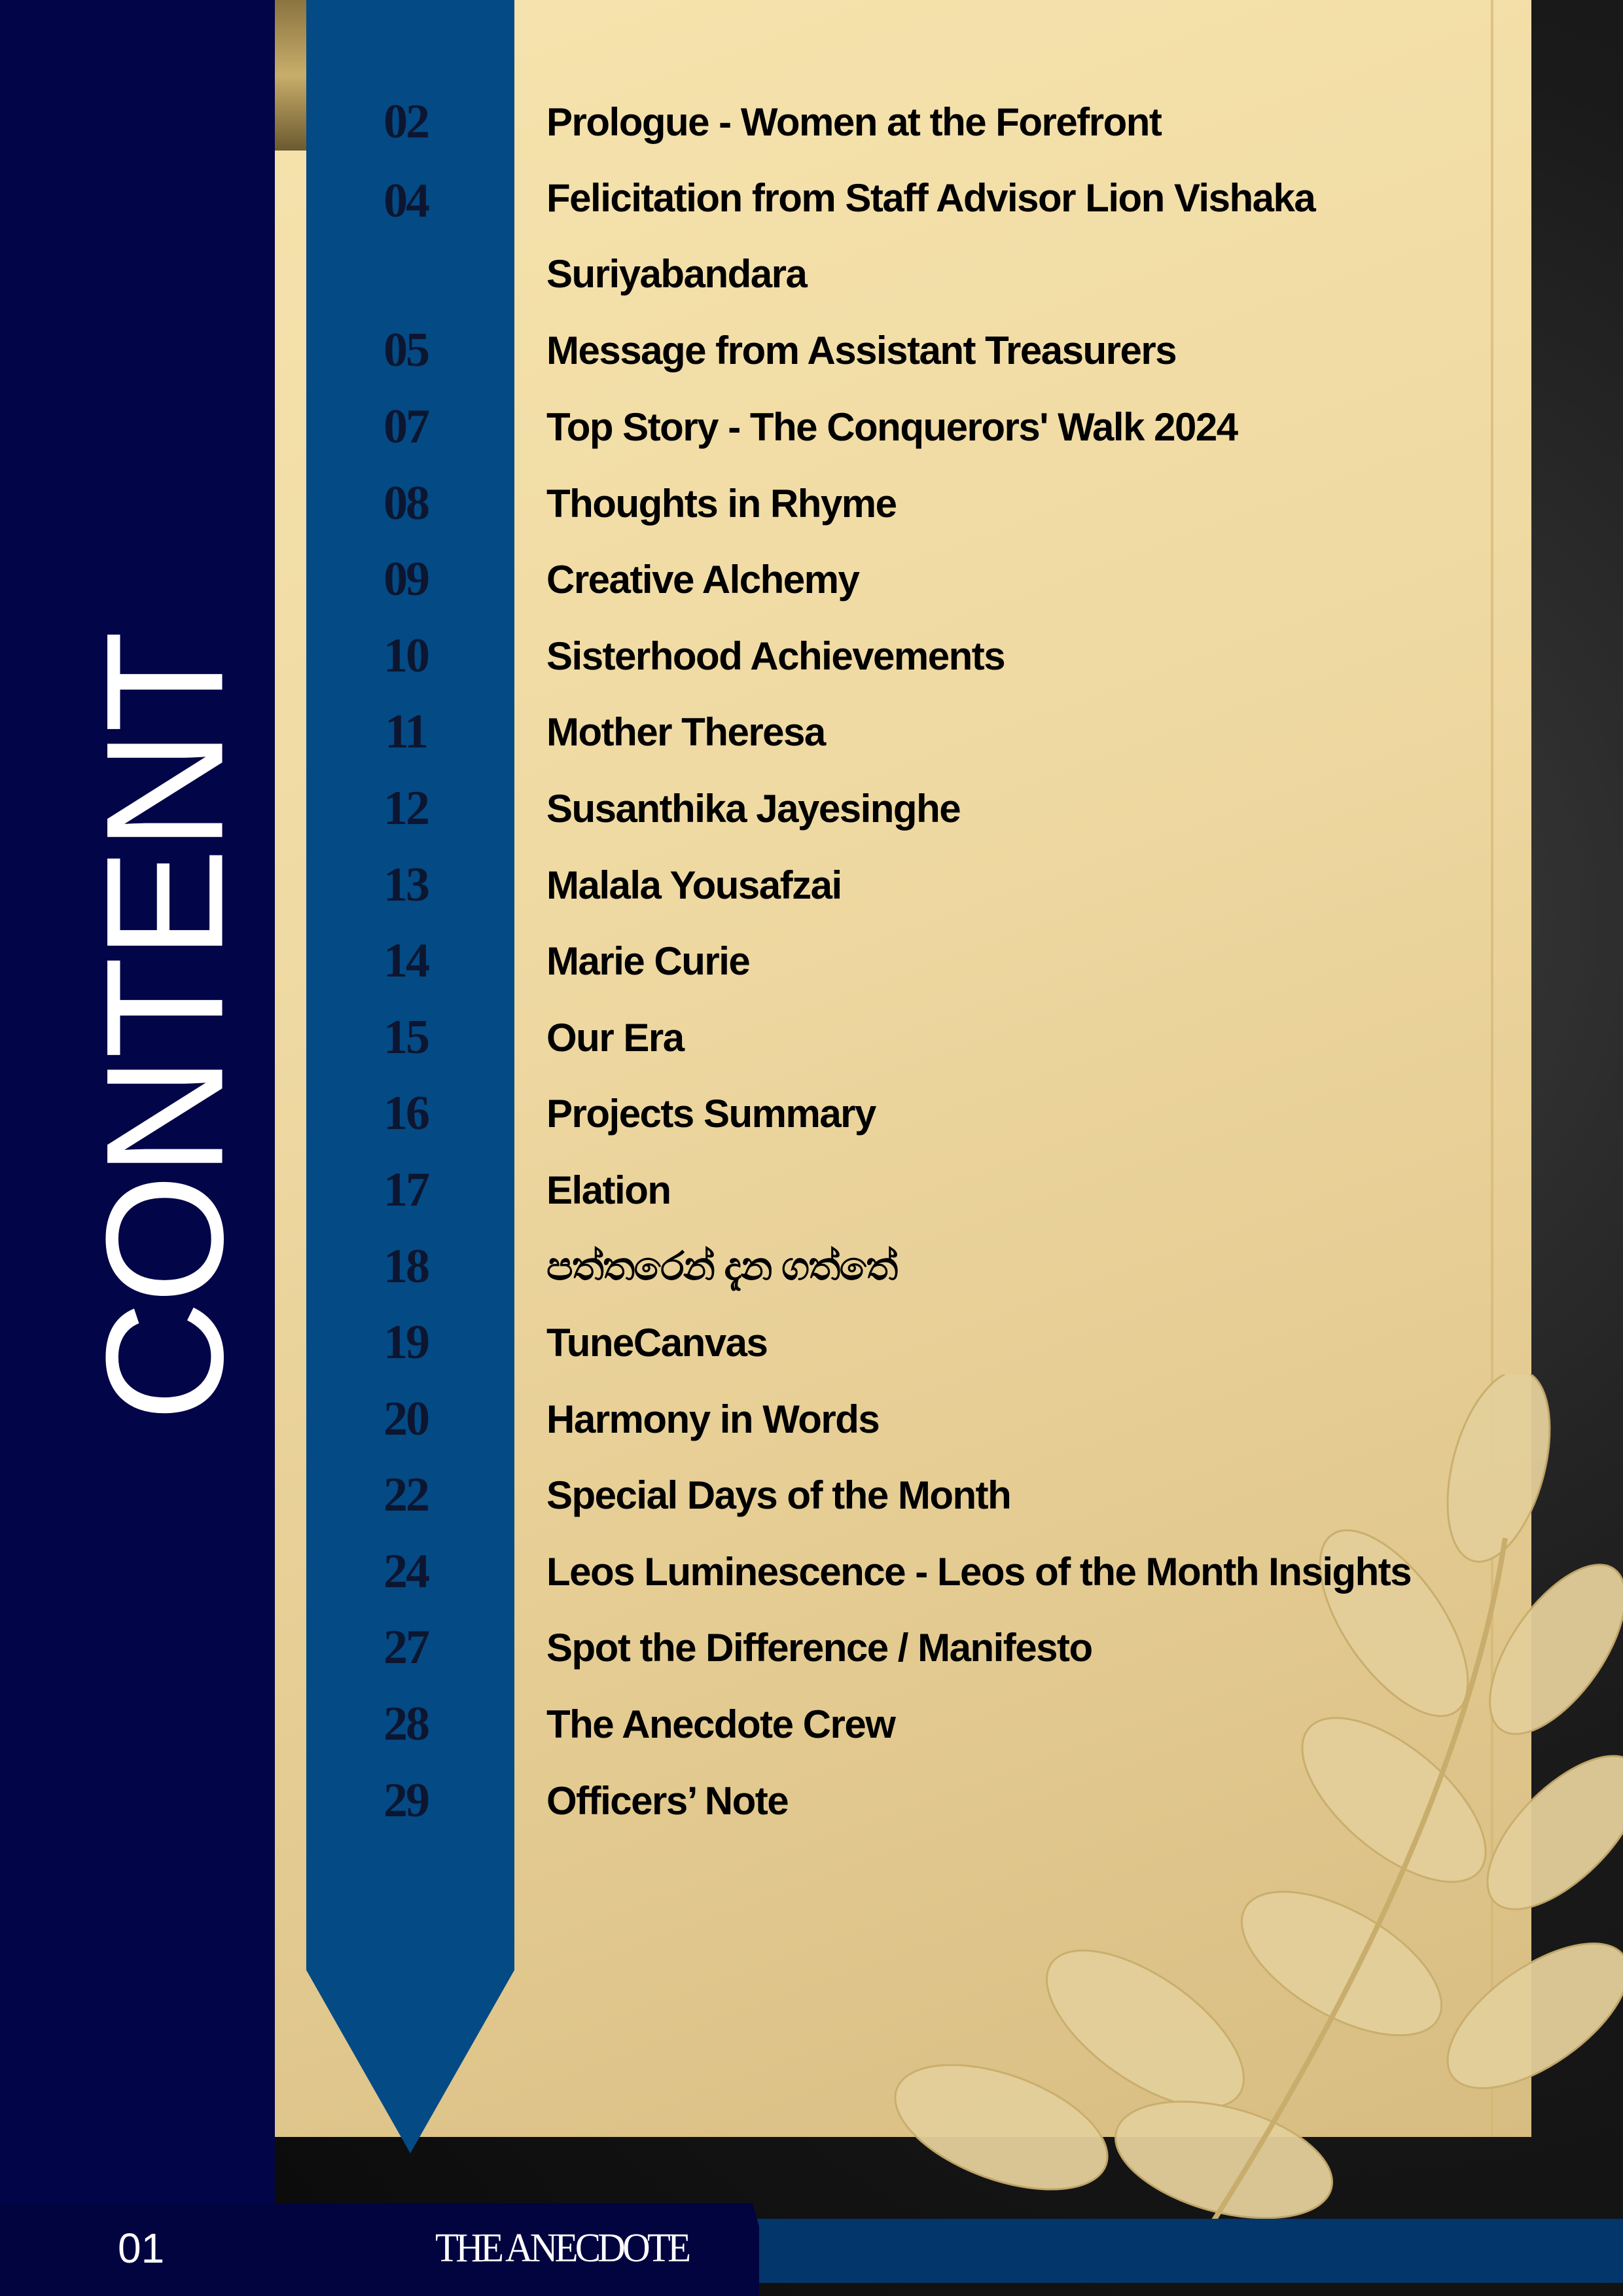 Image resolution: width=1623 pixels, height=2296 pixels. What do you see at coordinates (648, 961) in the screenshot?
I see `toc-title: Marie Curie` at bounding box center [648, 961].